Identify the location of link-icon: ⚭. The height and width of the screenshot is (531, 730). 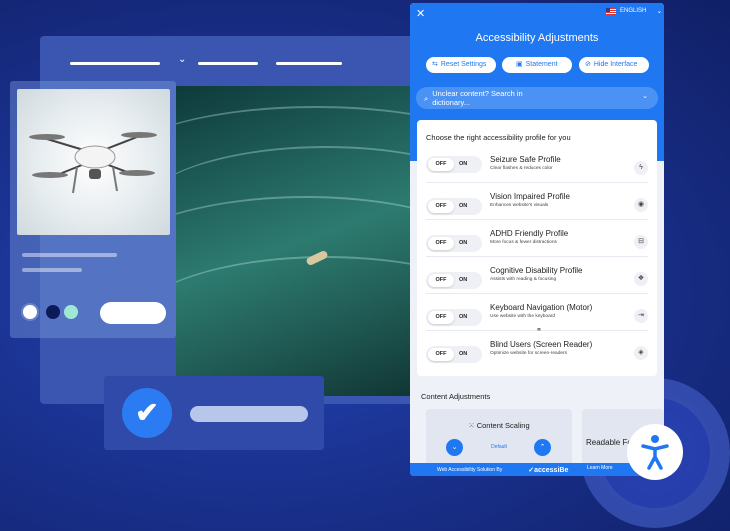
(539, 330).